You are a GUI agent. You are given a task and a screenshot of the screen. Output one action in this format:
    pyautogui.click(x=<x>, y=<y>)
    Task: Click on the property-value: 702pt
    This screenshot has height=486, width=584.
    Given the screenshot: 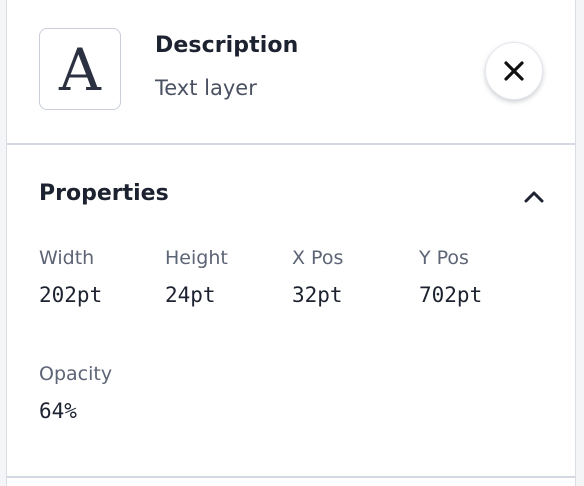 What is the action you would take?
    pyautogui.click(x=450, y=295)
    